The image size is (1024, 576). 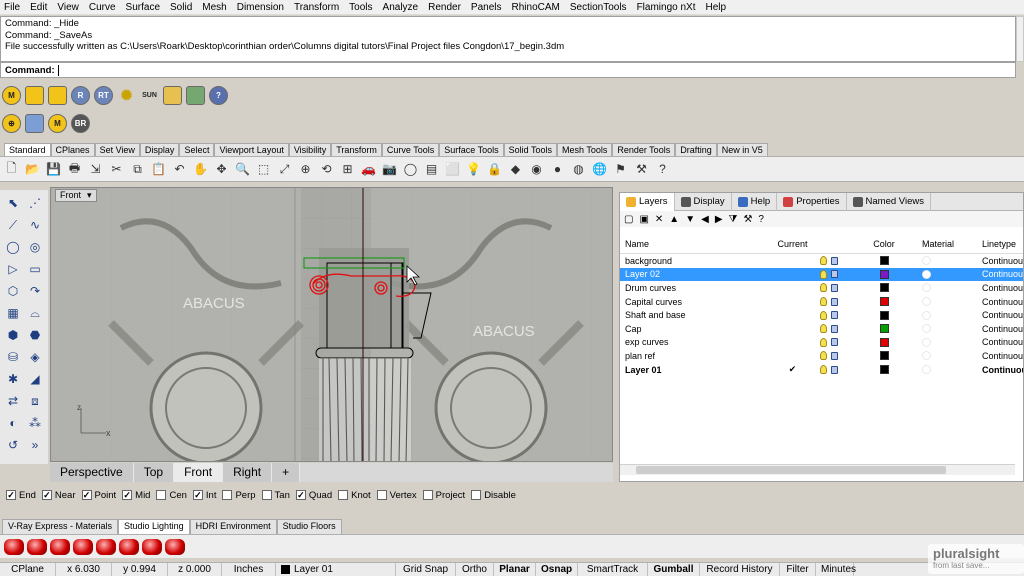 I want to click on layers-hscrollbar, so click(x=817, y=469).